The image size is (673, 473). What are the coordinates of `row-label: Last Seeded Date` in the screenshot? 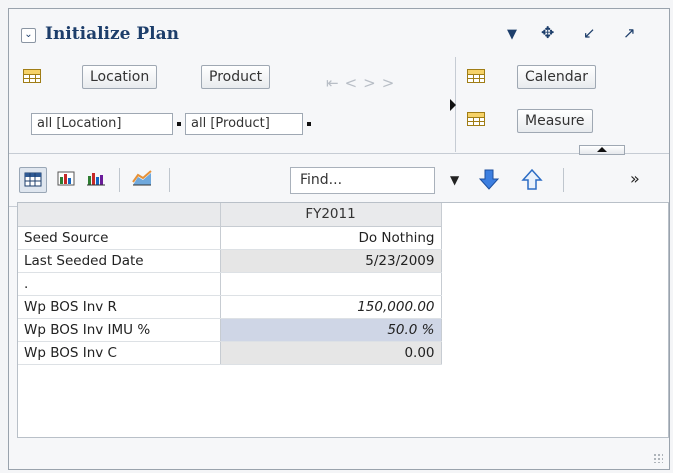 It's located at (119, 261).